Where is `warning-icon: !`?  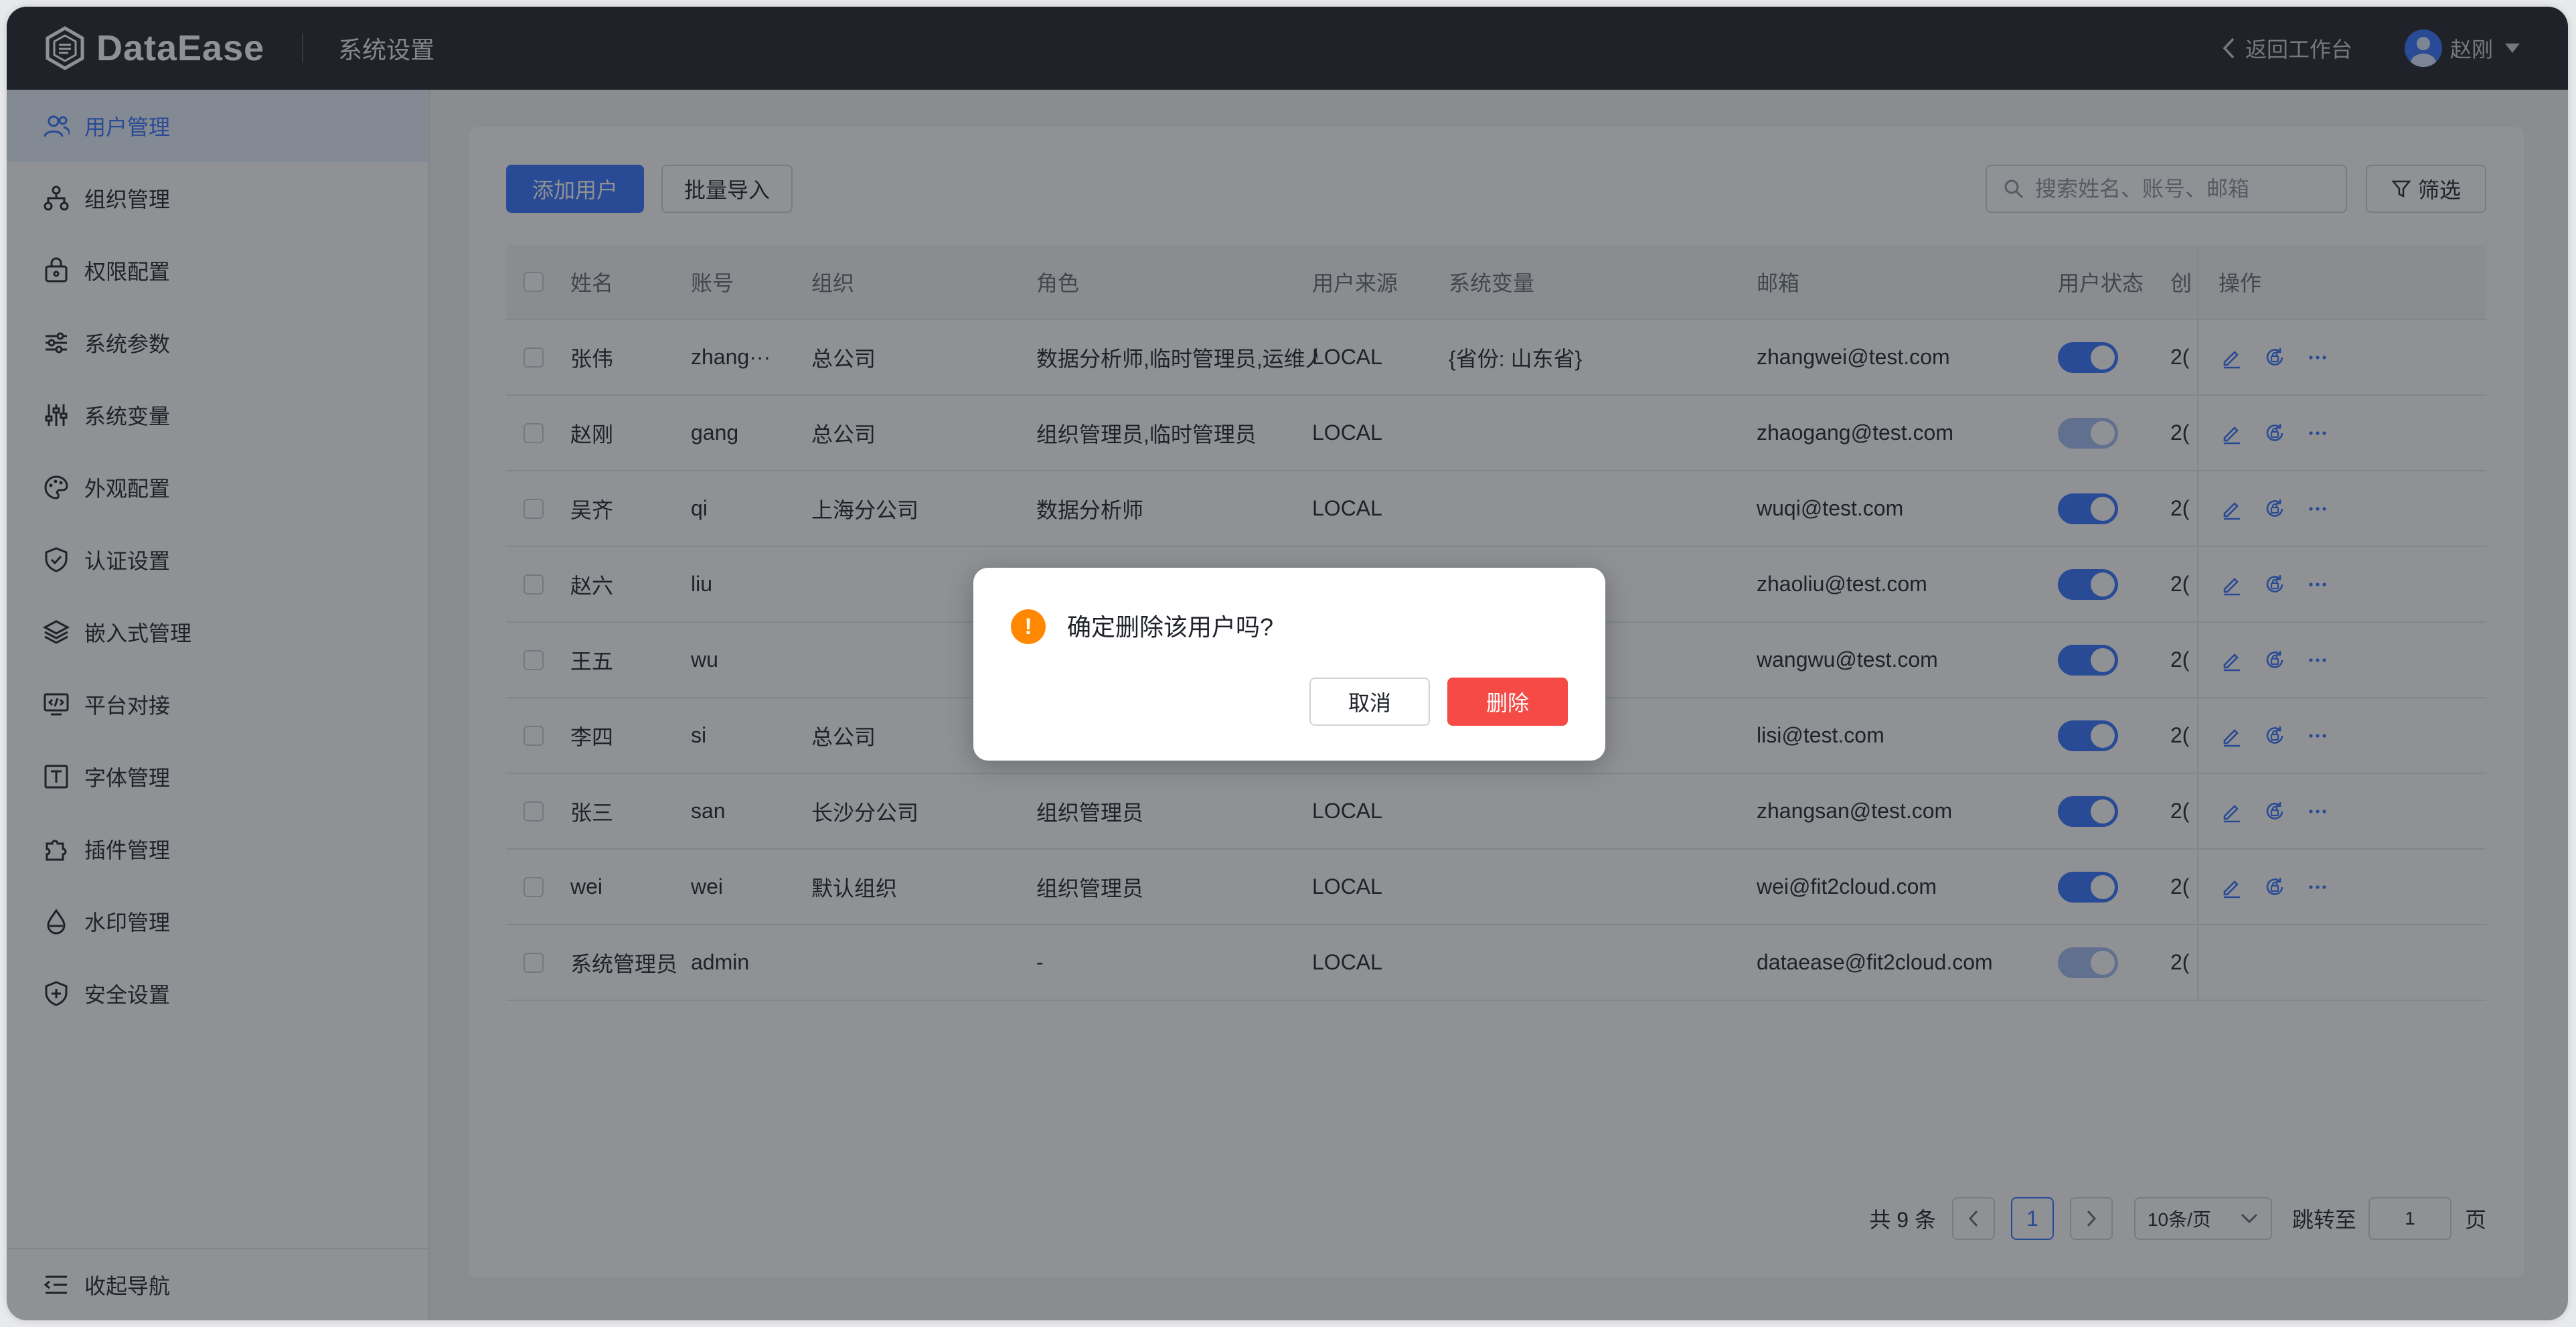 warning-icon: ! is located at coordinates (1029, 626).